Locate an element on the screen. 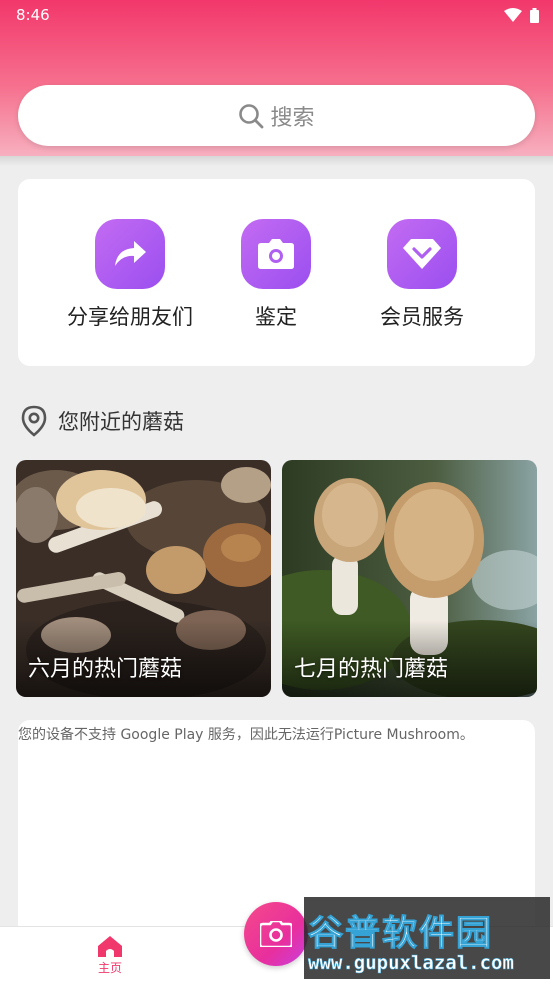  membership-action: 会员服务 is located at coordinates (422, 275).